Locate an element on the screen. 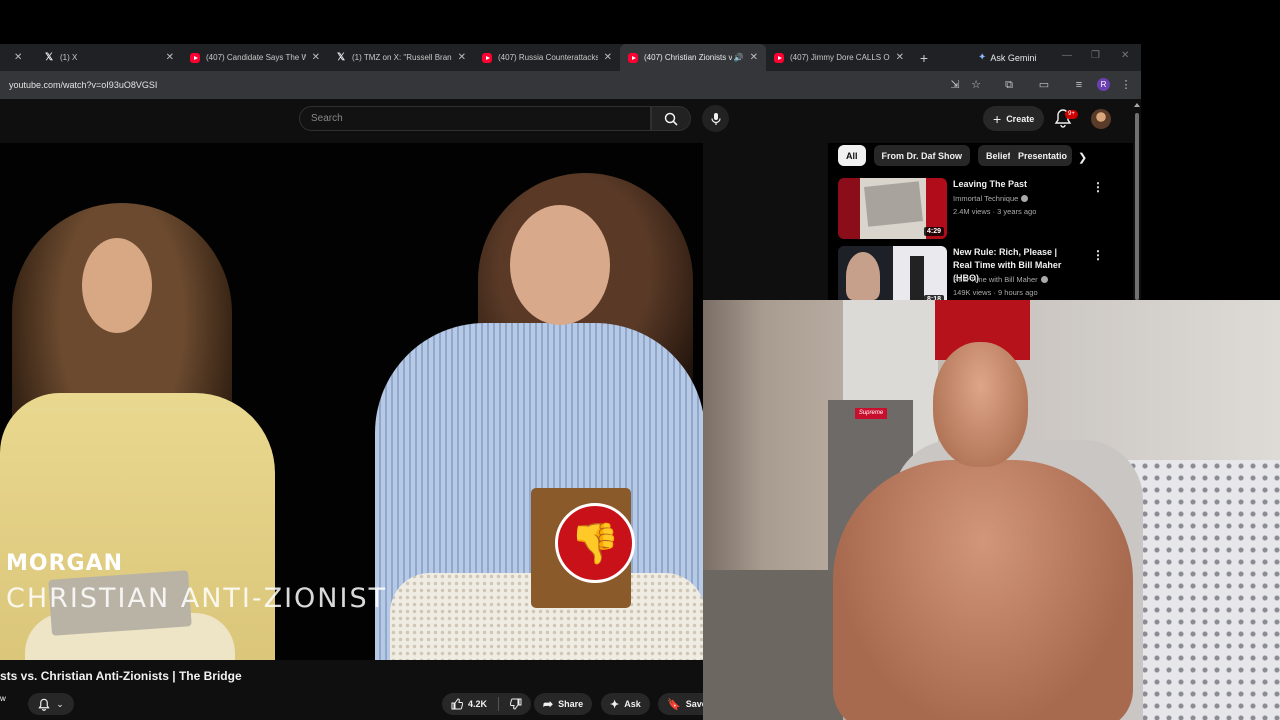 Image resolution: width=1280 pixels, height=720 pixels. video-duration: 4:29 is located at coordinates (933, 231).